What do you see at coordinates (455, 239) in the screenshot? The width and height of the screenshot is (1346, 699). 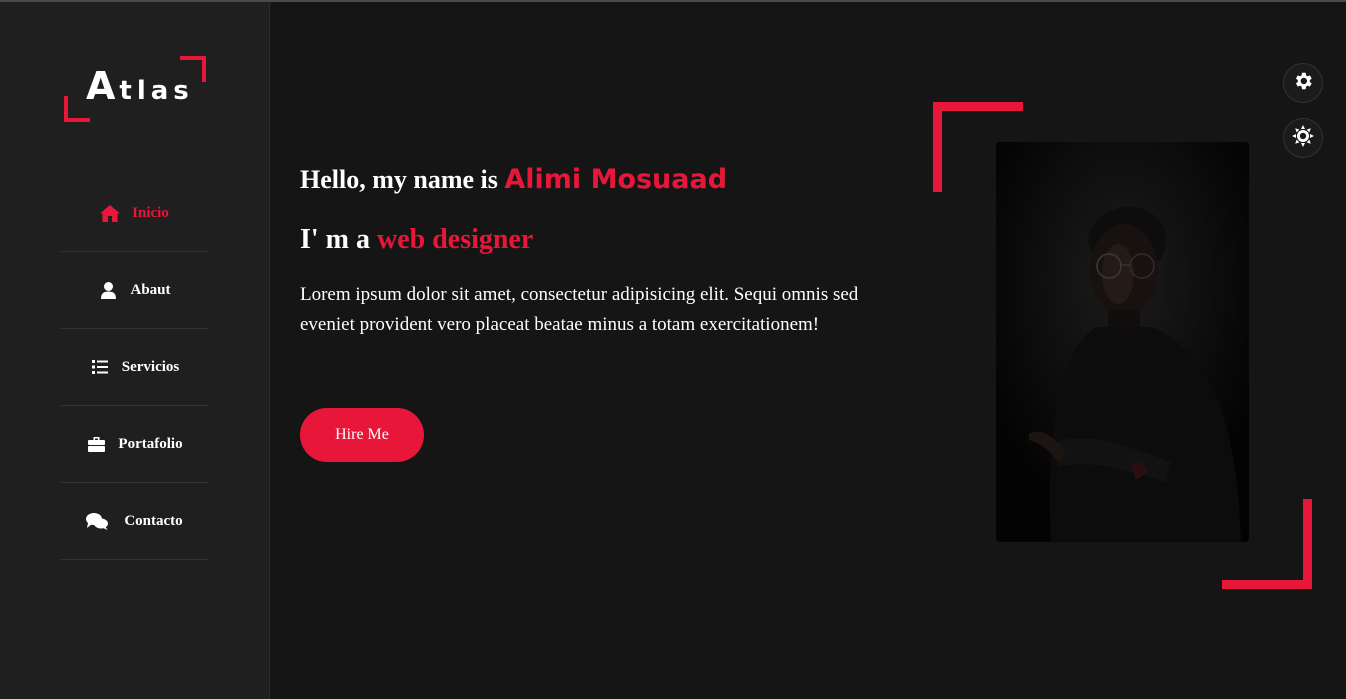 I see `hero-role-highlight: web designer` at bounding box center [455, 239].